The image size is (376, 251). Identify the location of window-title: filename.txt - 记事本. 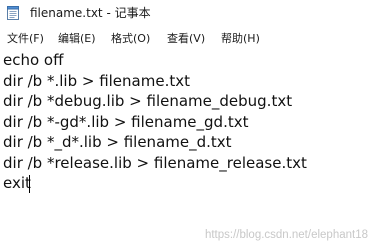
(90, 13).